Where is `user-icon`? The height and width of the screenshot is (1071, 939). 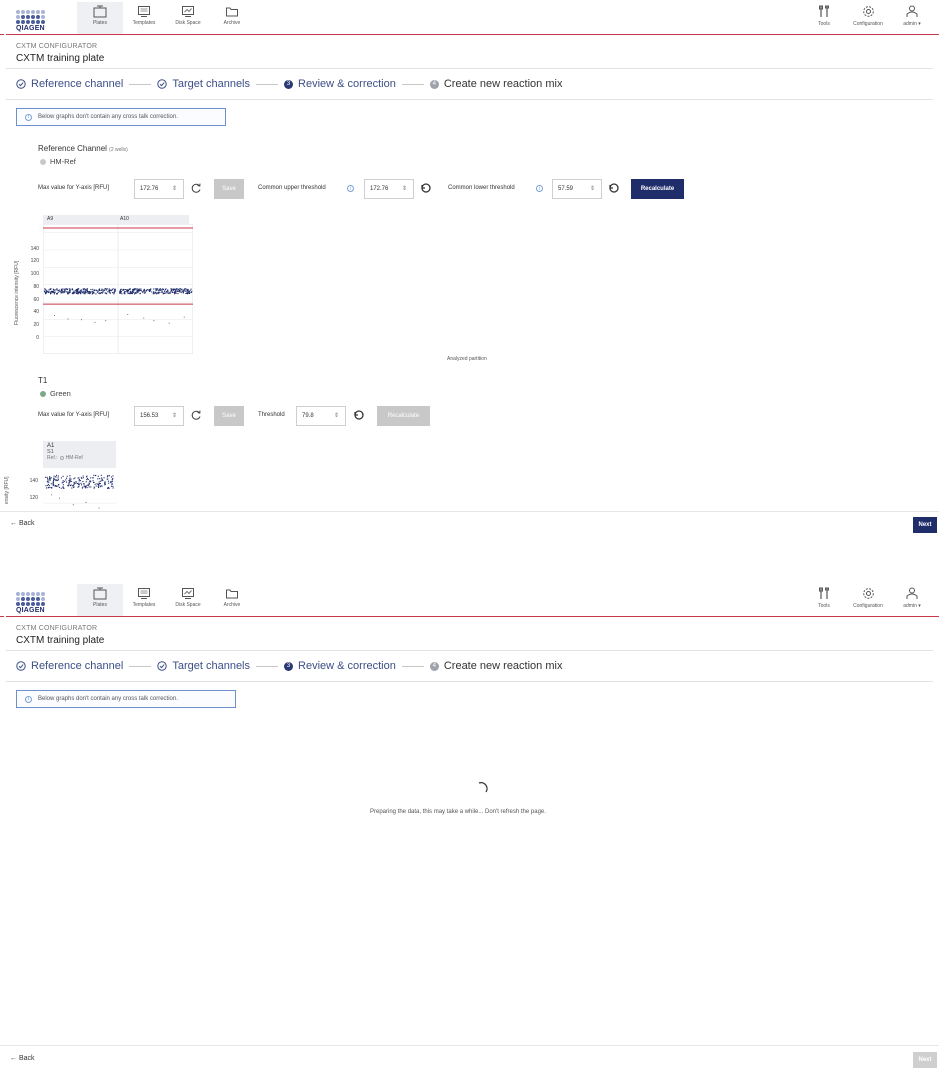 user-icon is located at coordinates (912, 593).